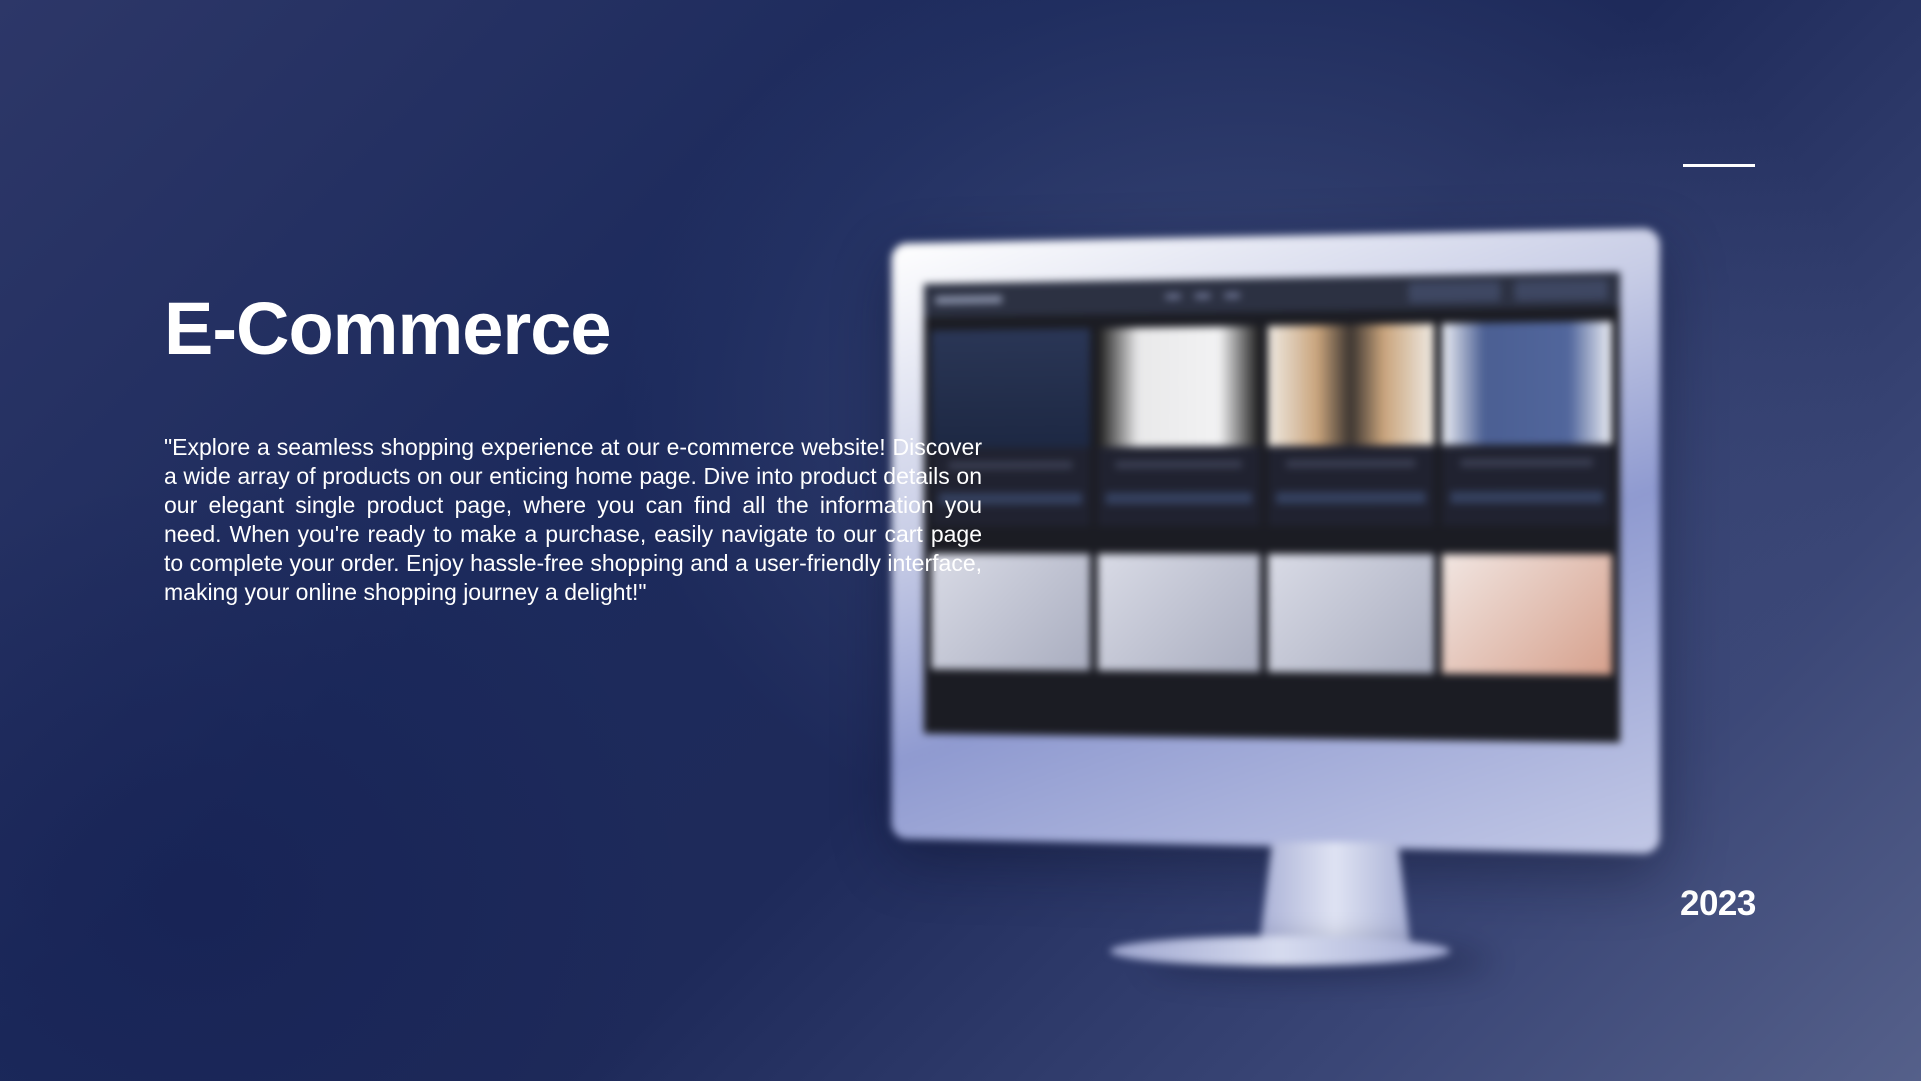 Image resolution: width=1921 pixels, height=1081 pixels. What do you see at coordinates (1719, 165) in the screenshot?
I see `accent-line` at bounding box center [1719, 165].